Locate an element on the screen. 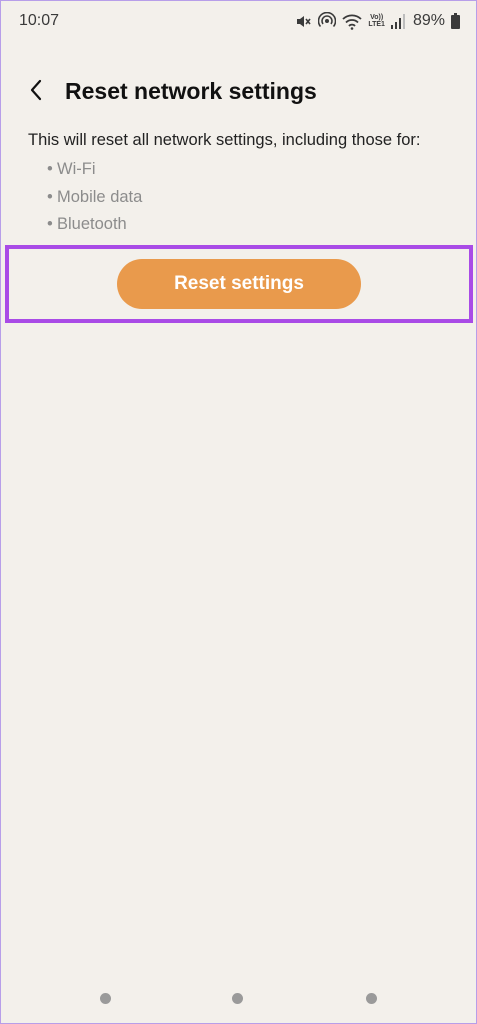 This screenshot has width=477, height=1024. volte-top-label: Vo)) is located at coordinates (377, 17).